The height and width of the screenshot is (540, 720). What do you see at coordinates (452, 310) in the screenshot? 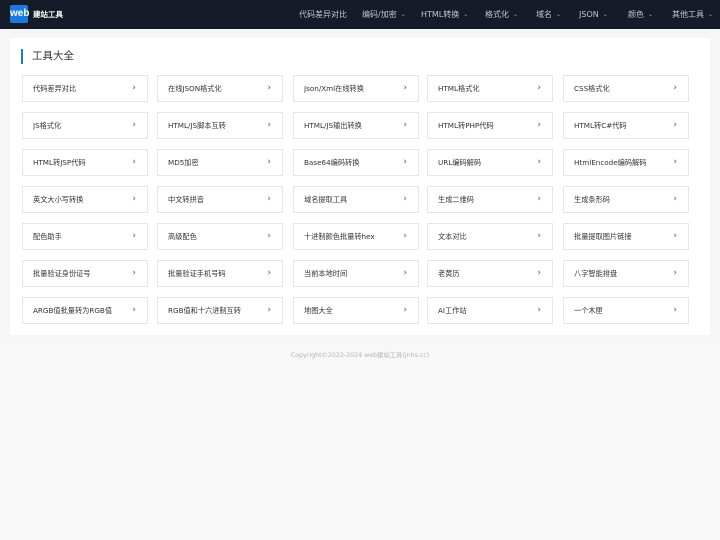
I see `tool-card-label: AI工作站` at bounding box center [452, 310].